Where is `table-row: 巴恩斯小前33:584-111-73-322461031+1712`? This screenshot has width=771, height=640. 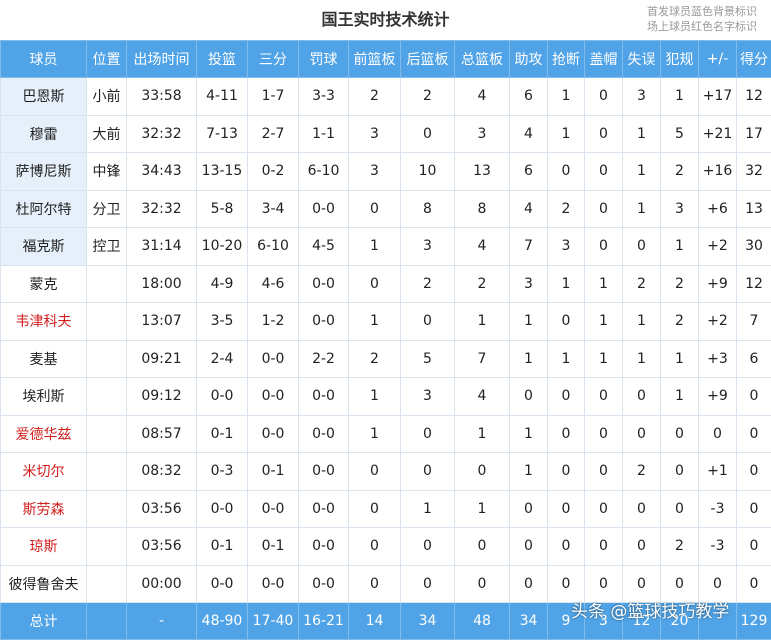 table-row: 巴恩斯小前33:584-111-73-322461031+1712 is located at coordinates (386, 97).